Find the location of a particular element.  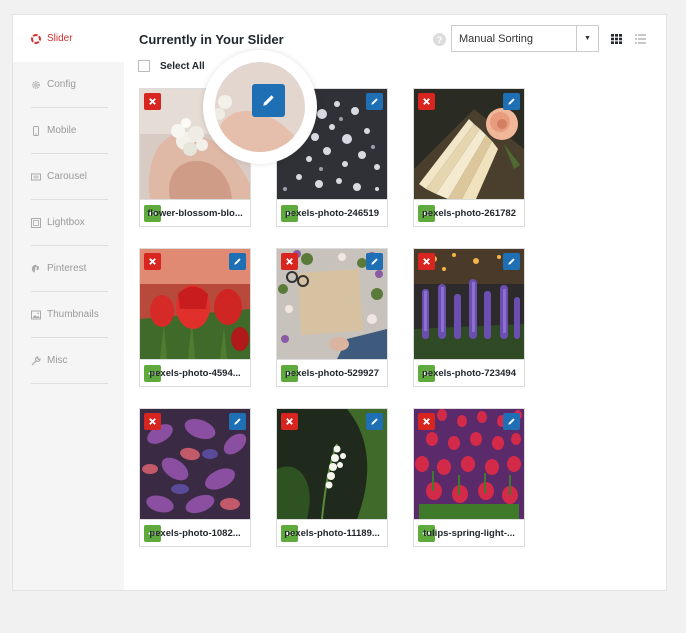

sidebar-item-lightbox: Lightbox is located at coordinates (69, 223).